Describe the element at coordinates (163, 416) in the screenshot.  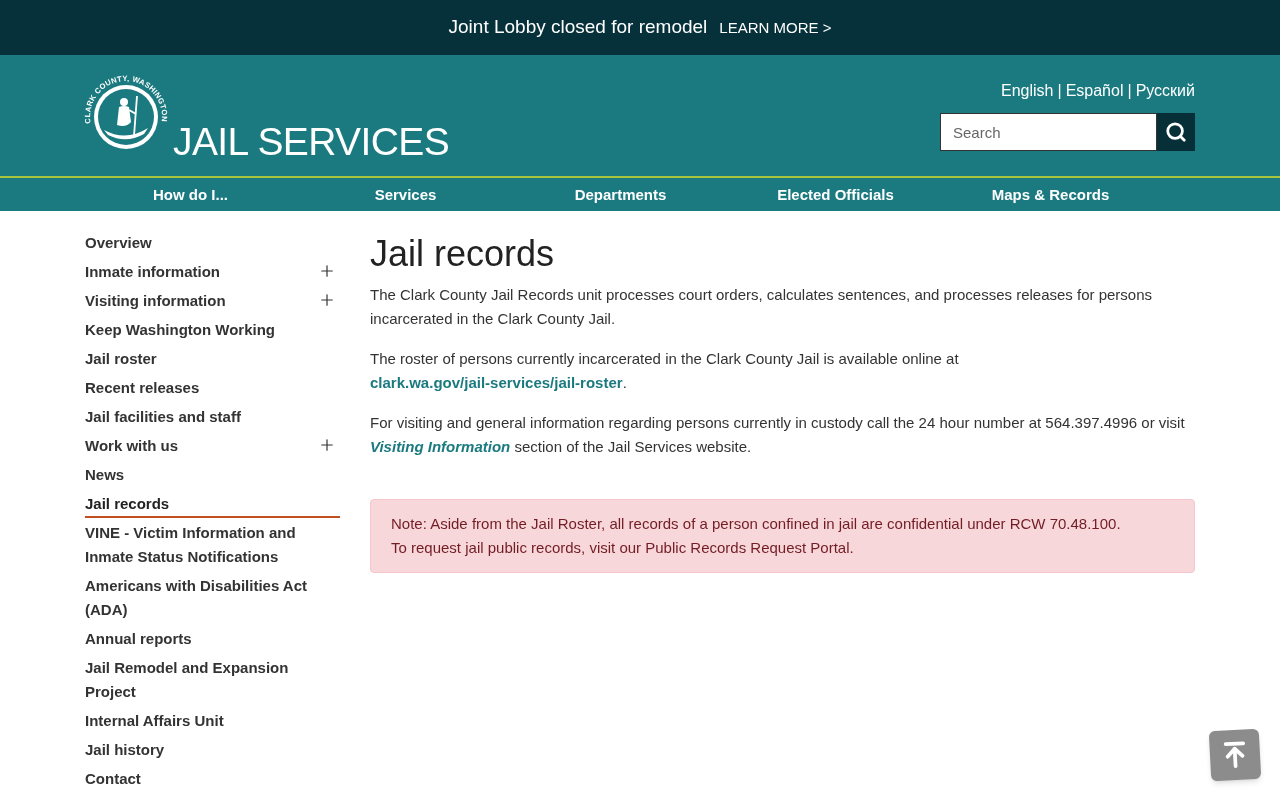
I see `sidebar-link: Jail facilities and staff` at that location.